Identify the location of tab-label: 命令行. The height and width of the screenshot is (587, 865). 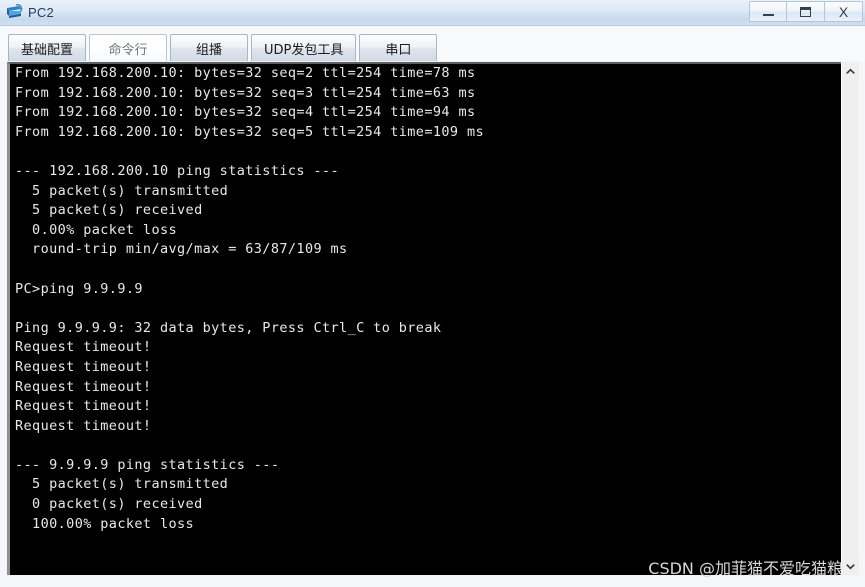
(128, 50).